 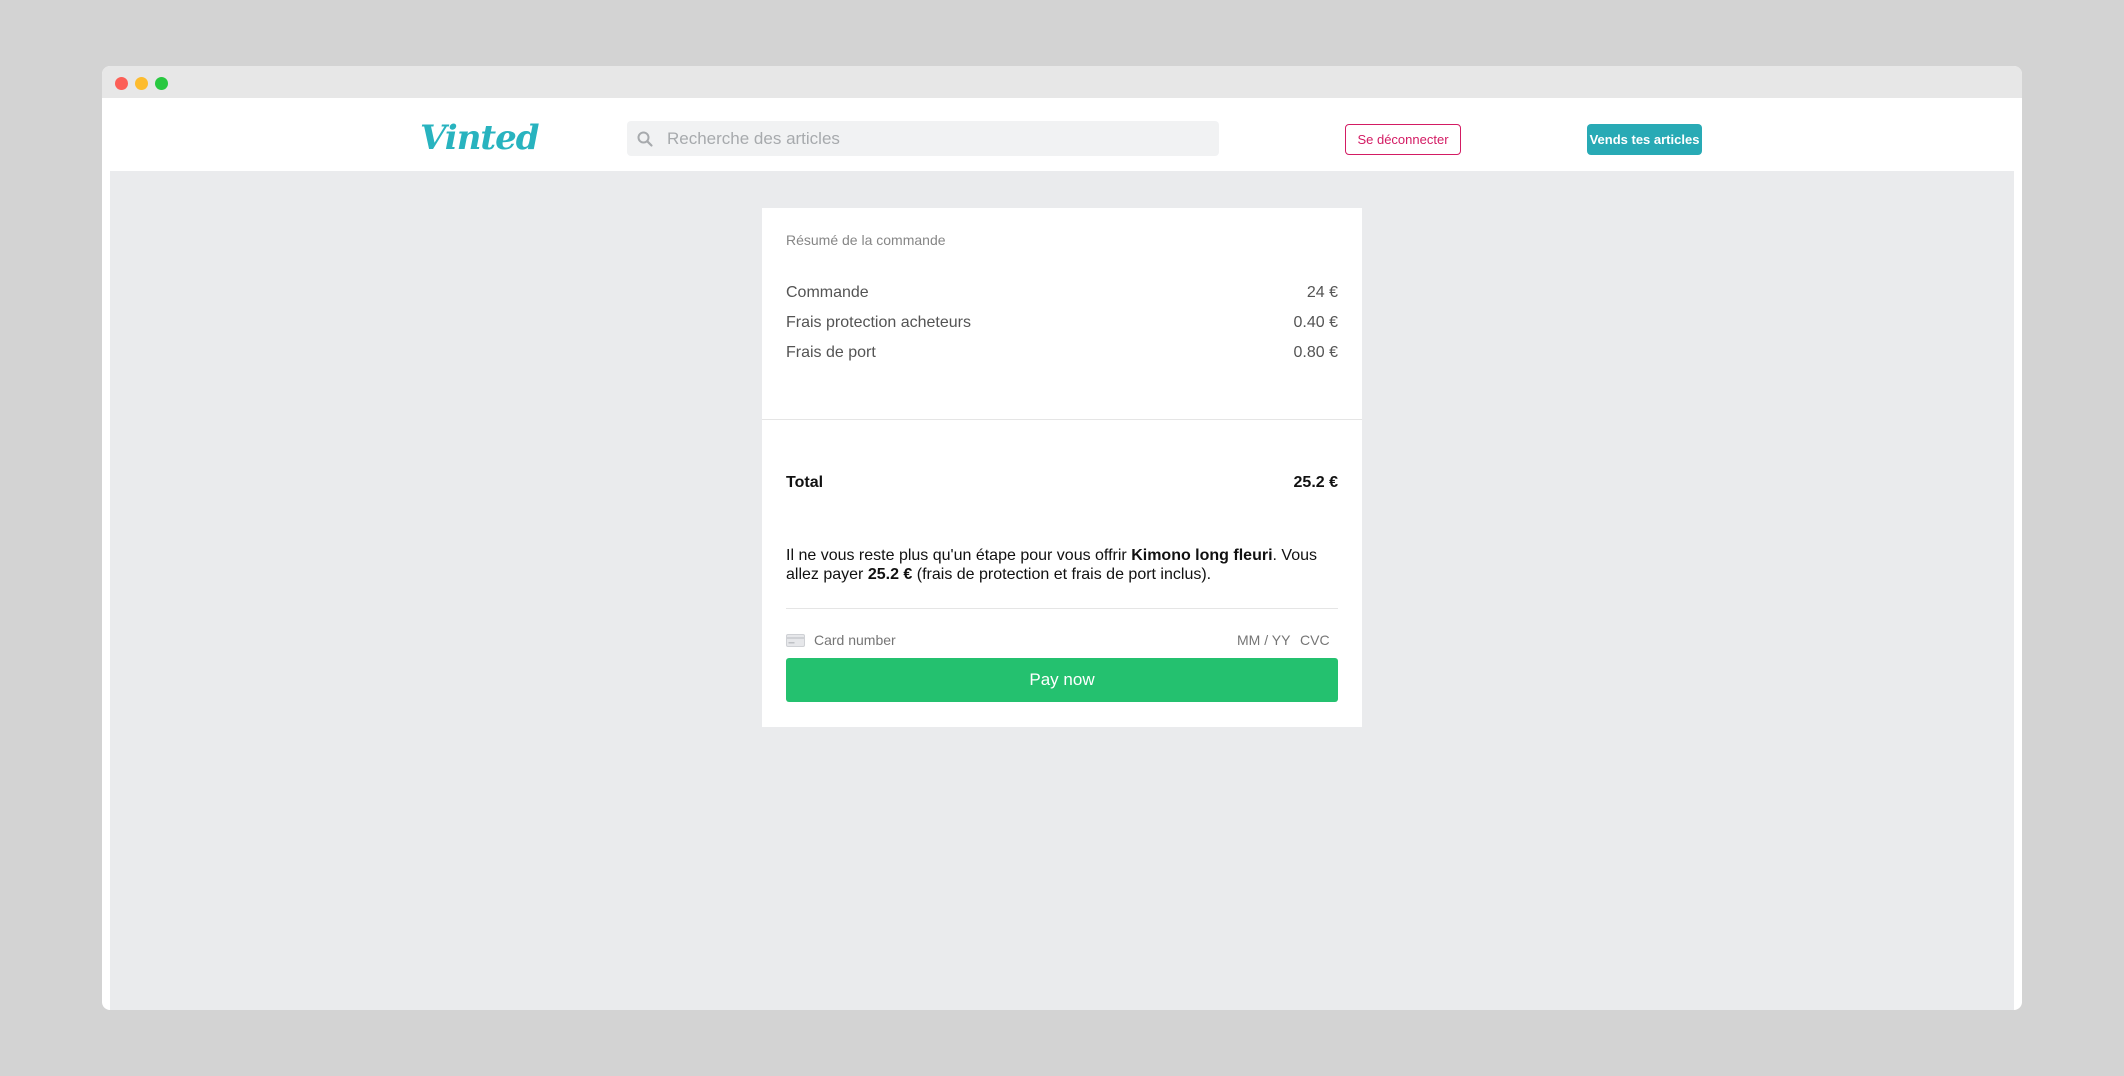 What do you see at coordinates (855, 640) in the screenshot?
I see `card-number-input: Card number` at bounding box center [855, 640].